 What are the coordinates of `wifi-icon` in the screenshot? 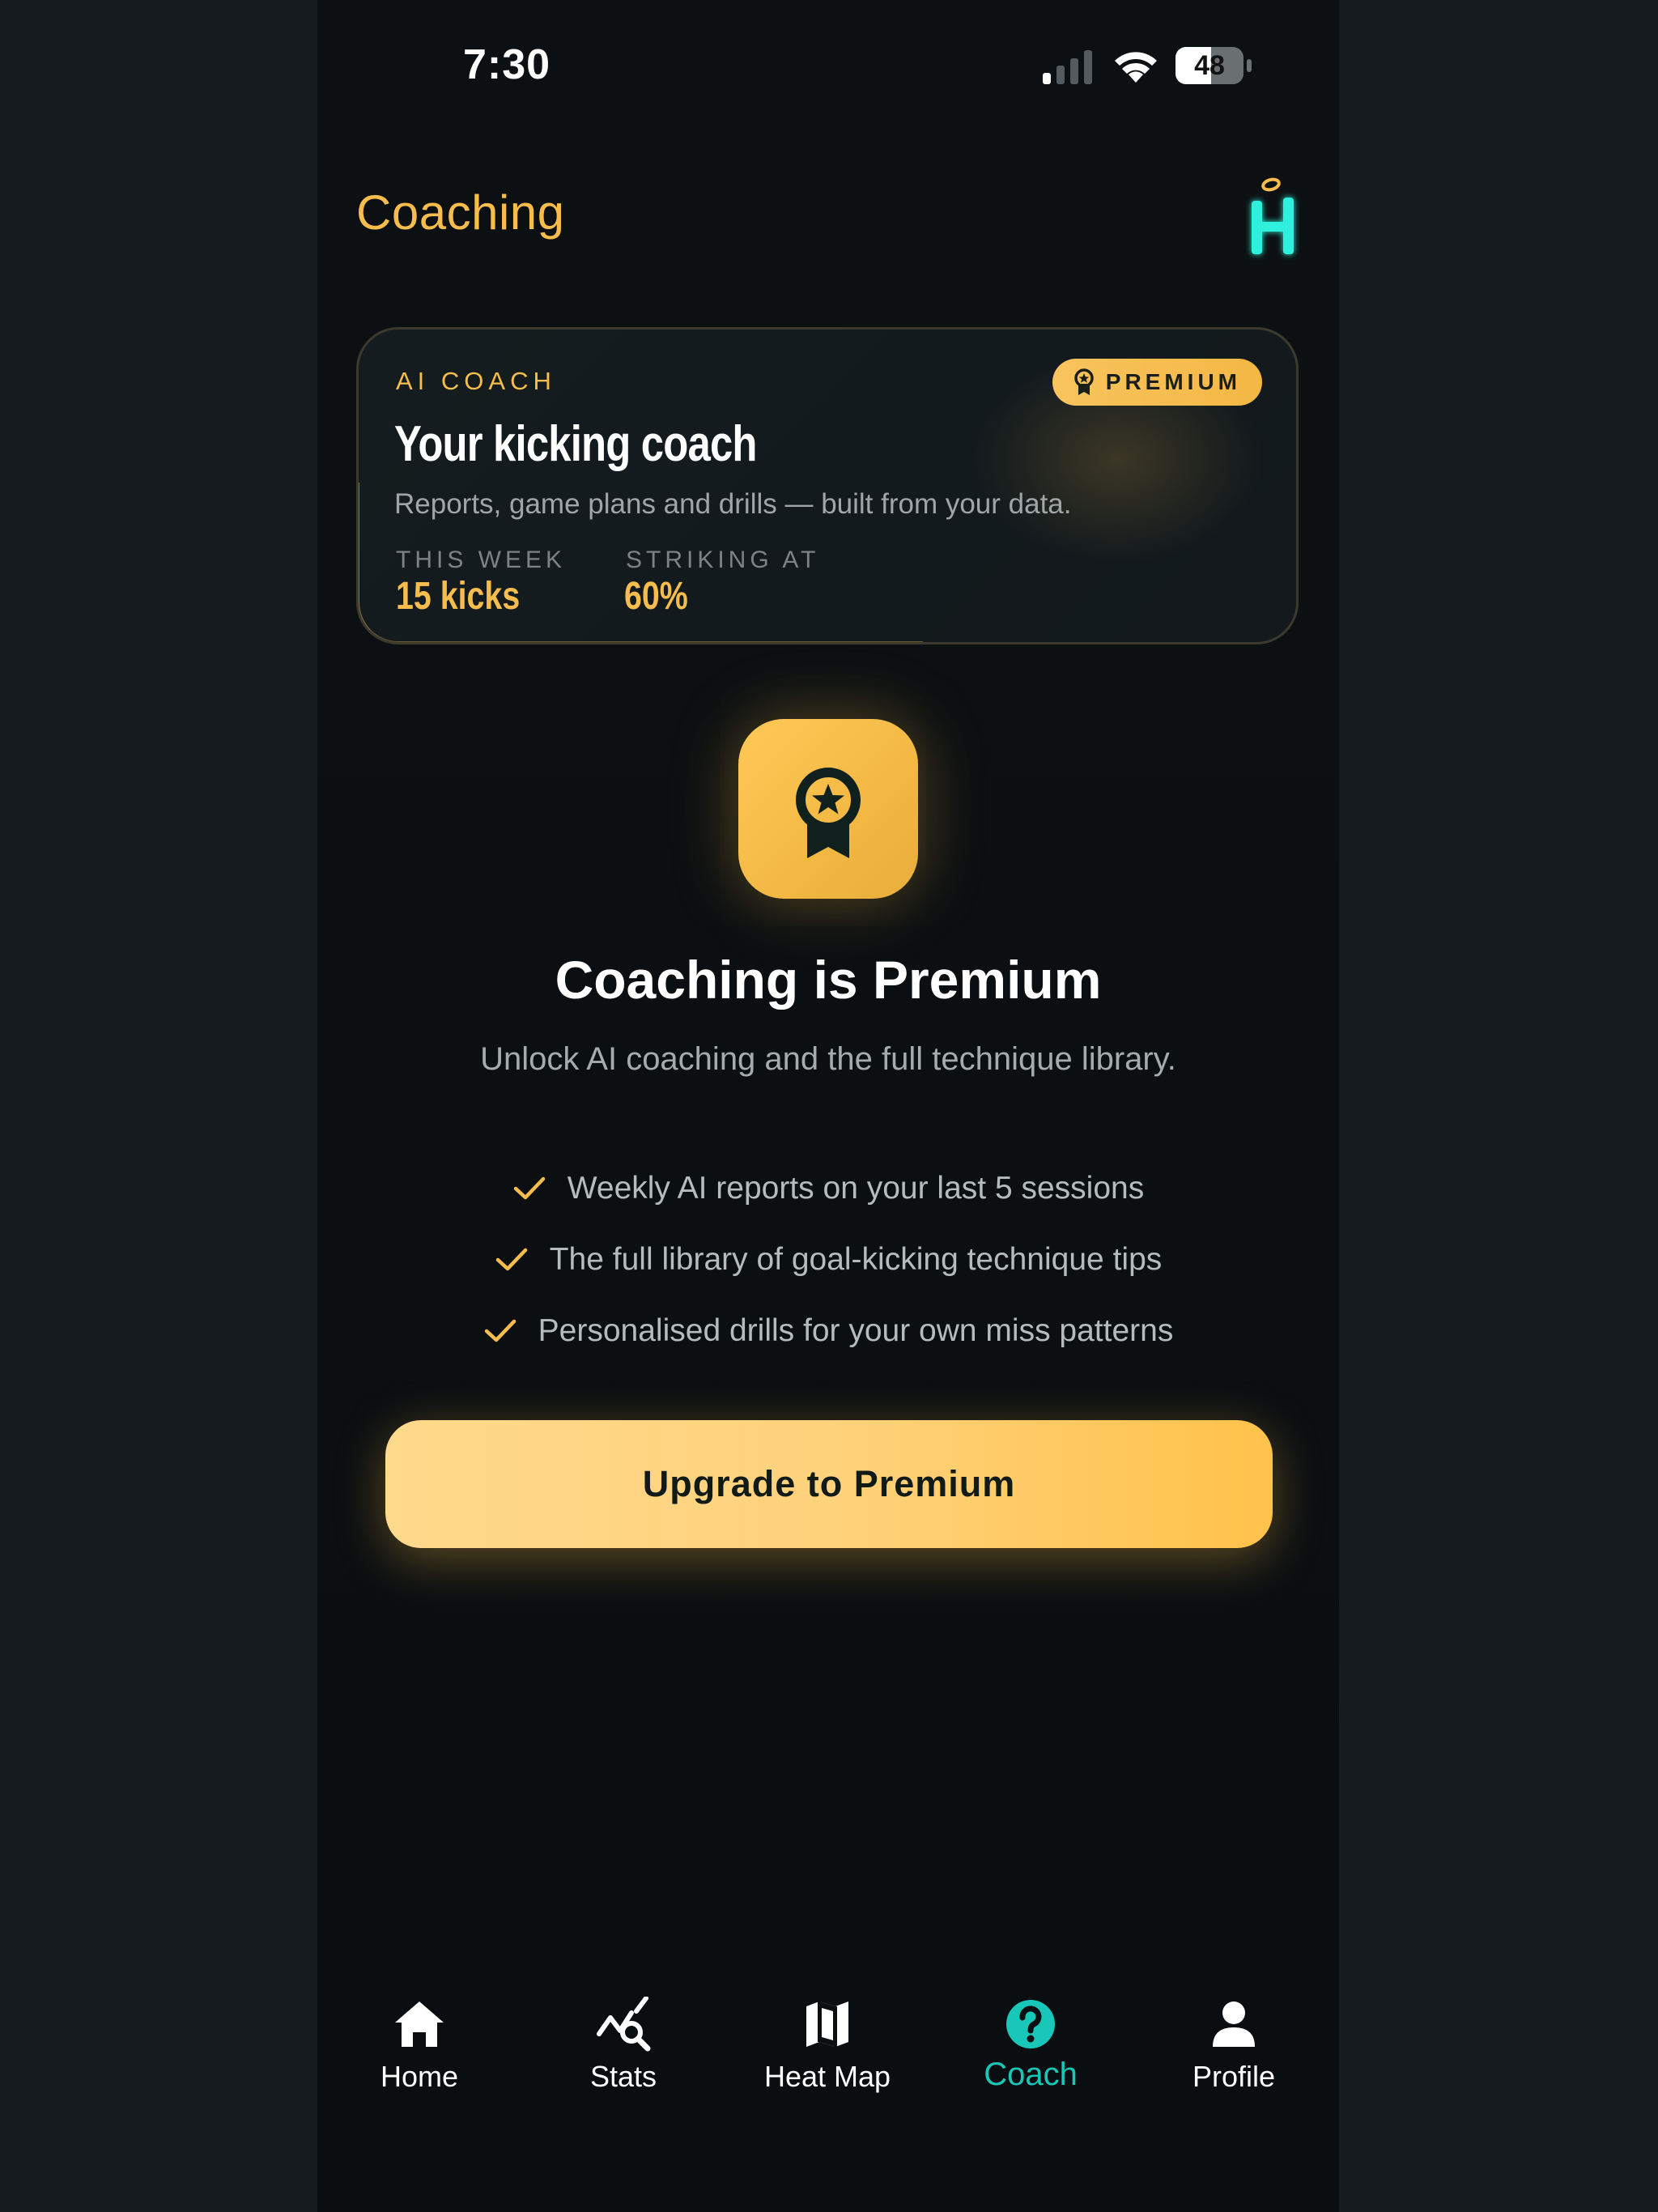 It's located at (1136, 67).